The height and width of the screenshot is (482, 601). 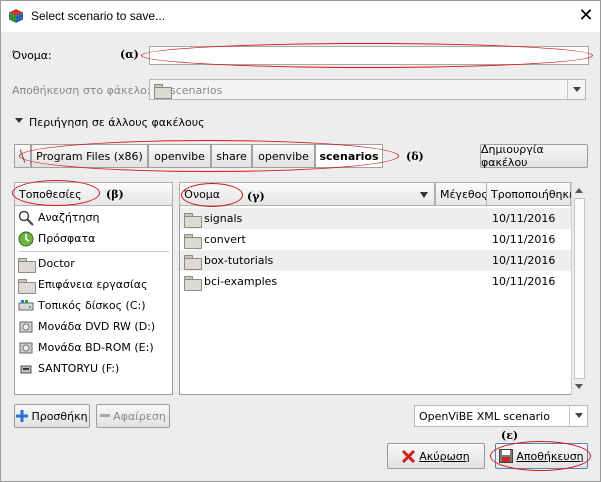 I want to click on scroll-up-icon, so click(x=579, y=190).